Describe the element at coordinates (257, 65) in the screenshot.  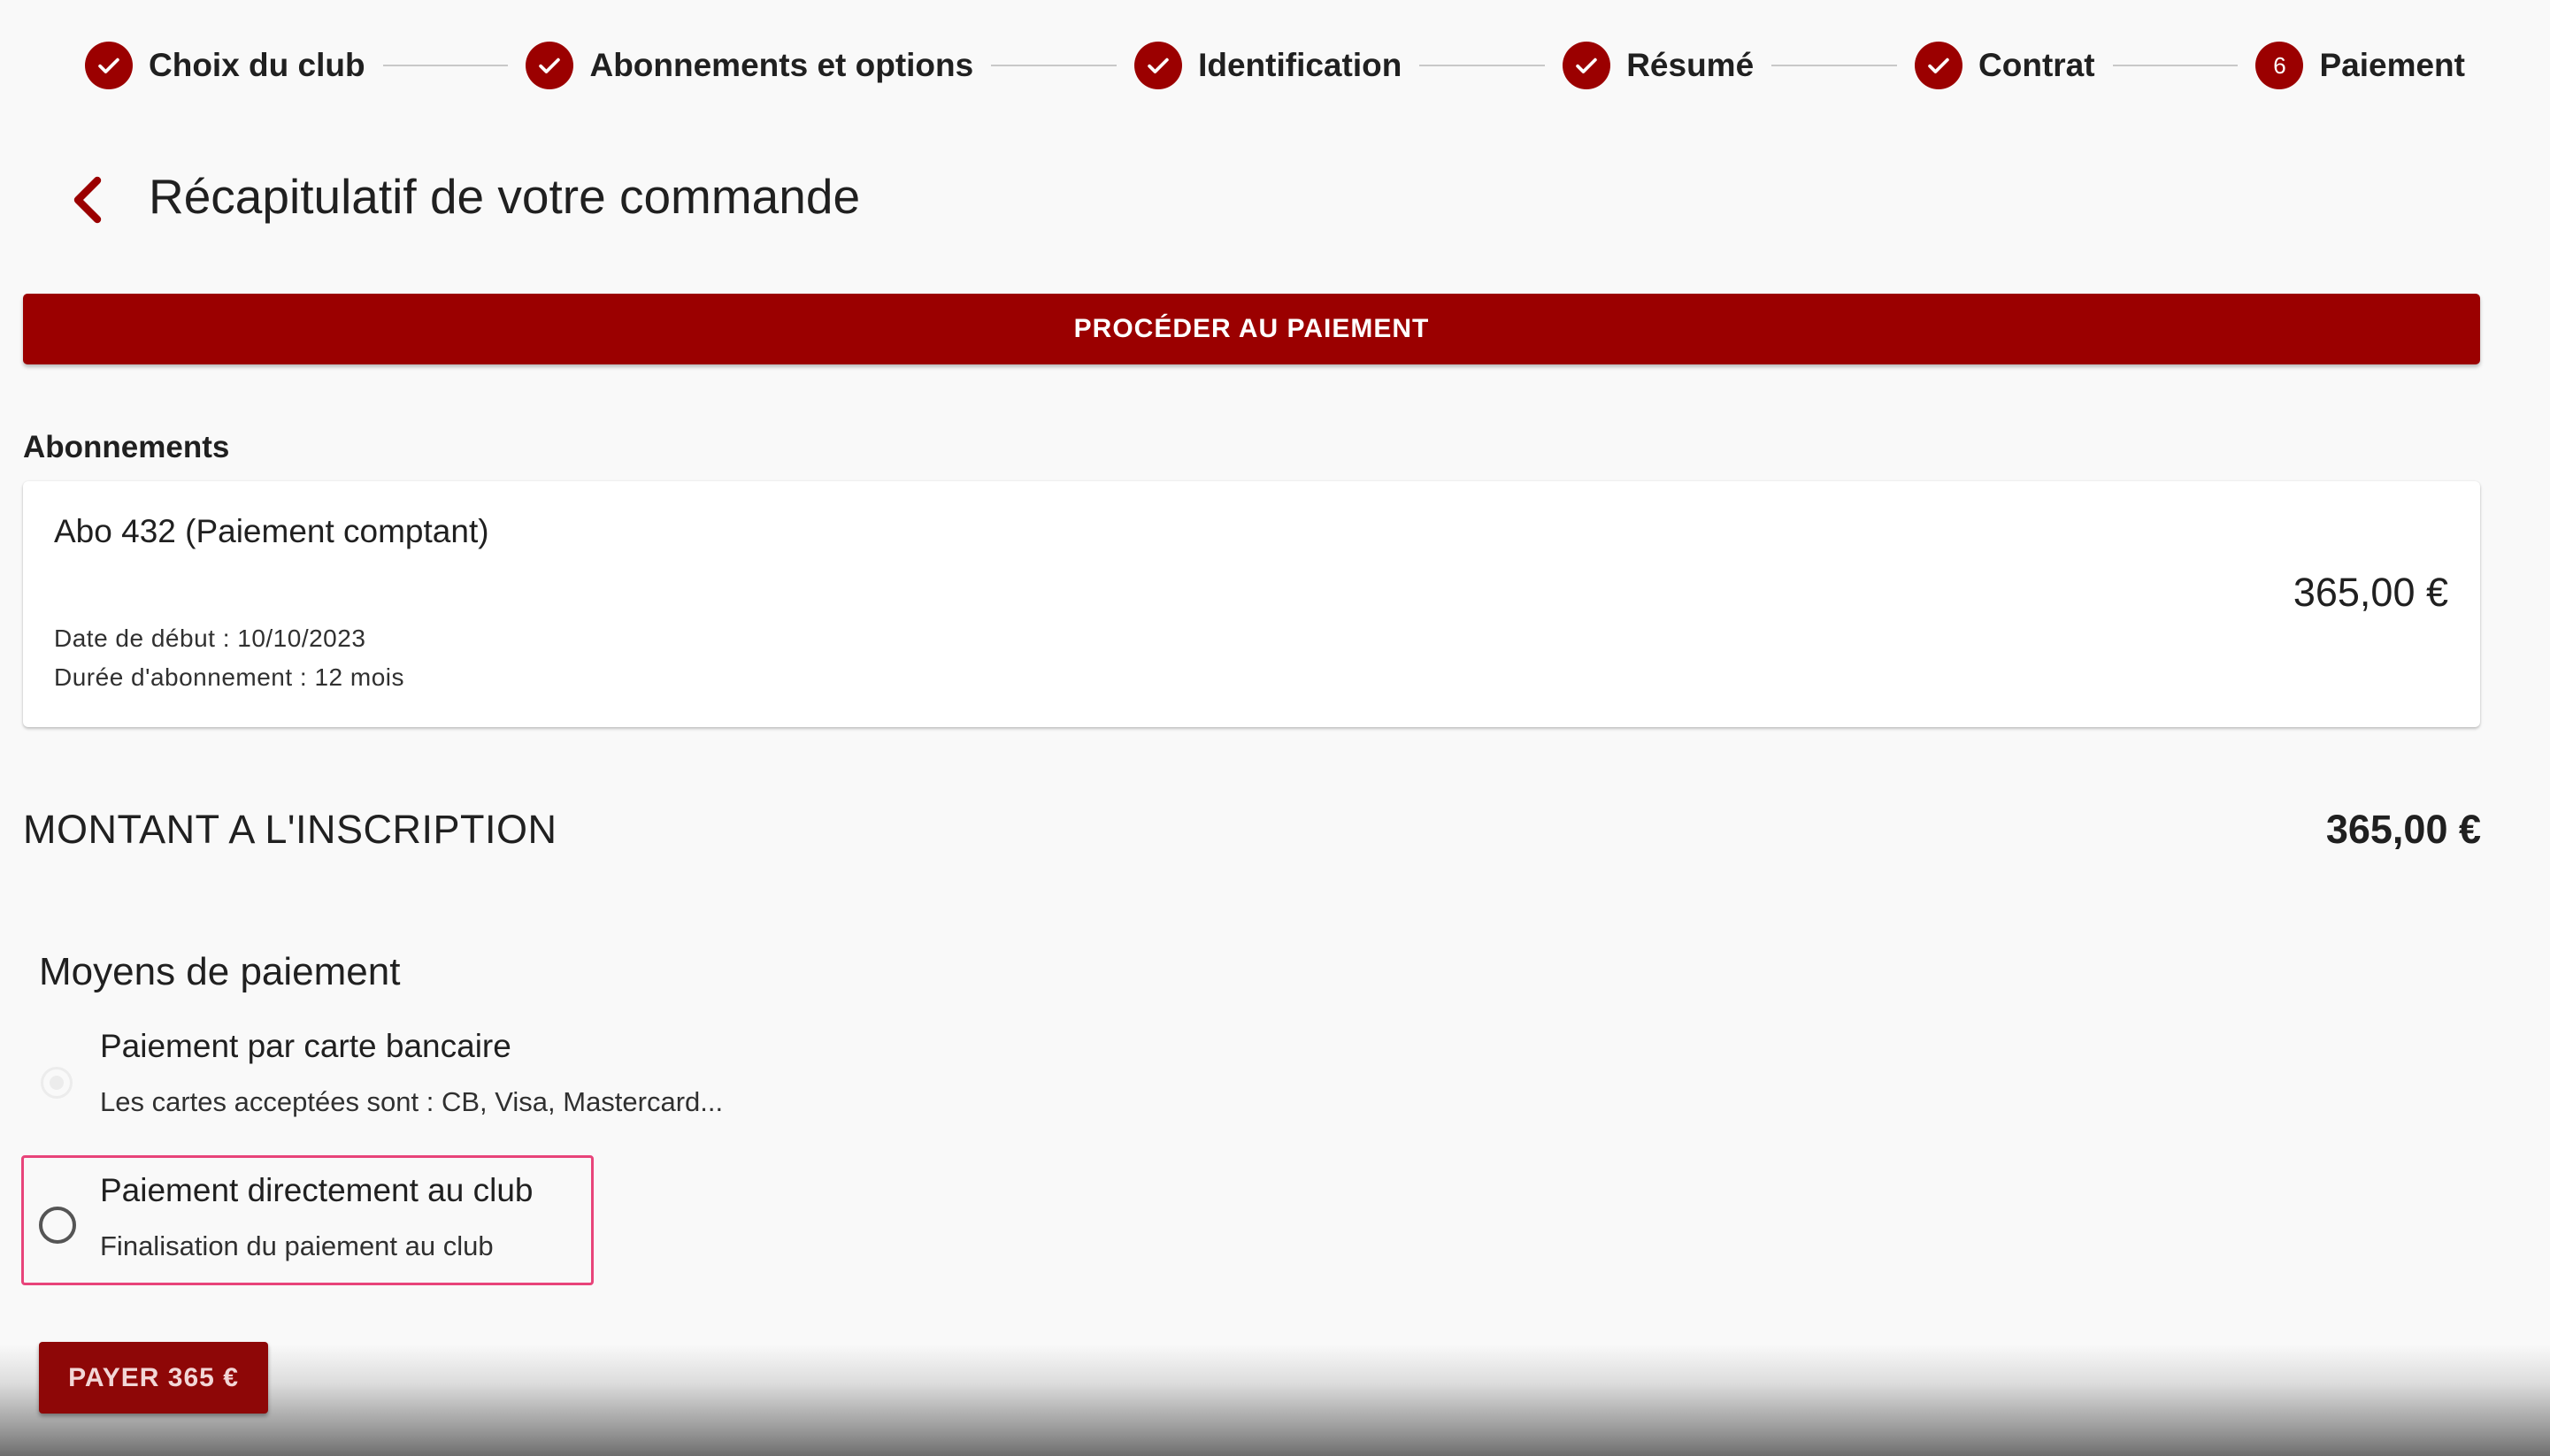
I see `step-label: Choix du club` at that location.